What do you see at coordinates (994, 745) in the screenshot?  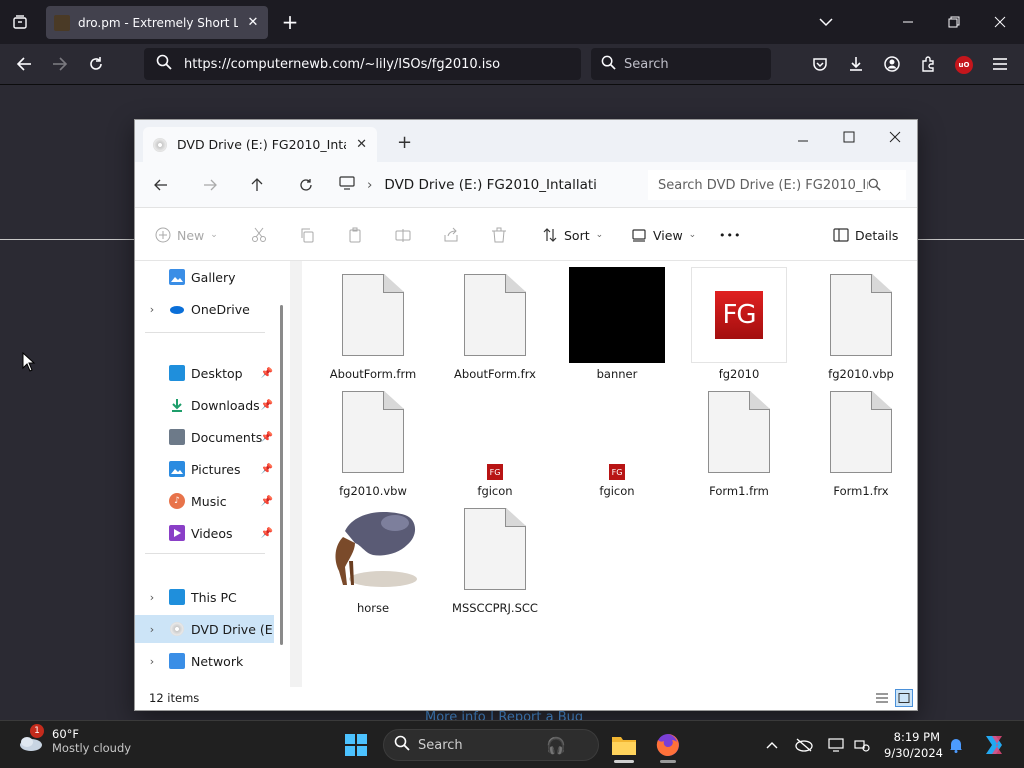 I see `copilot-icon` at bounding box center [994, 745].